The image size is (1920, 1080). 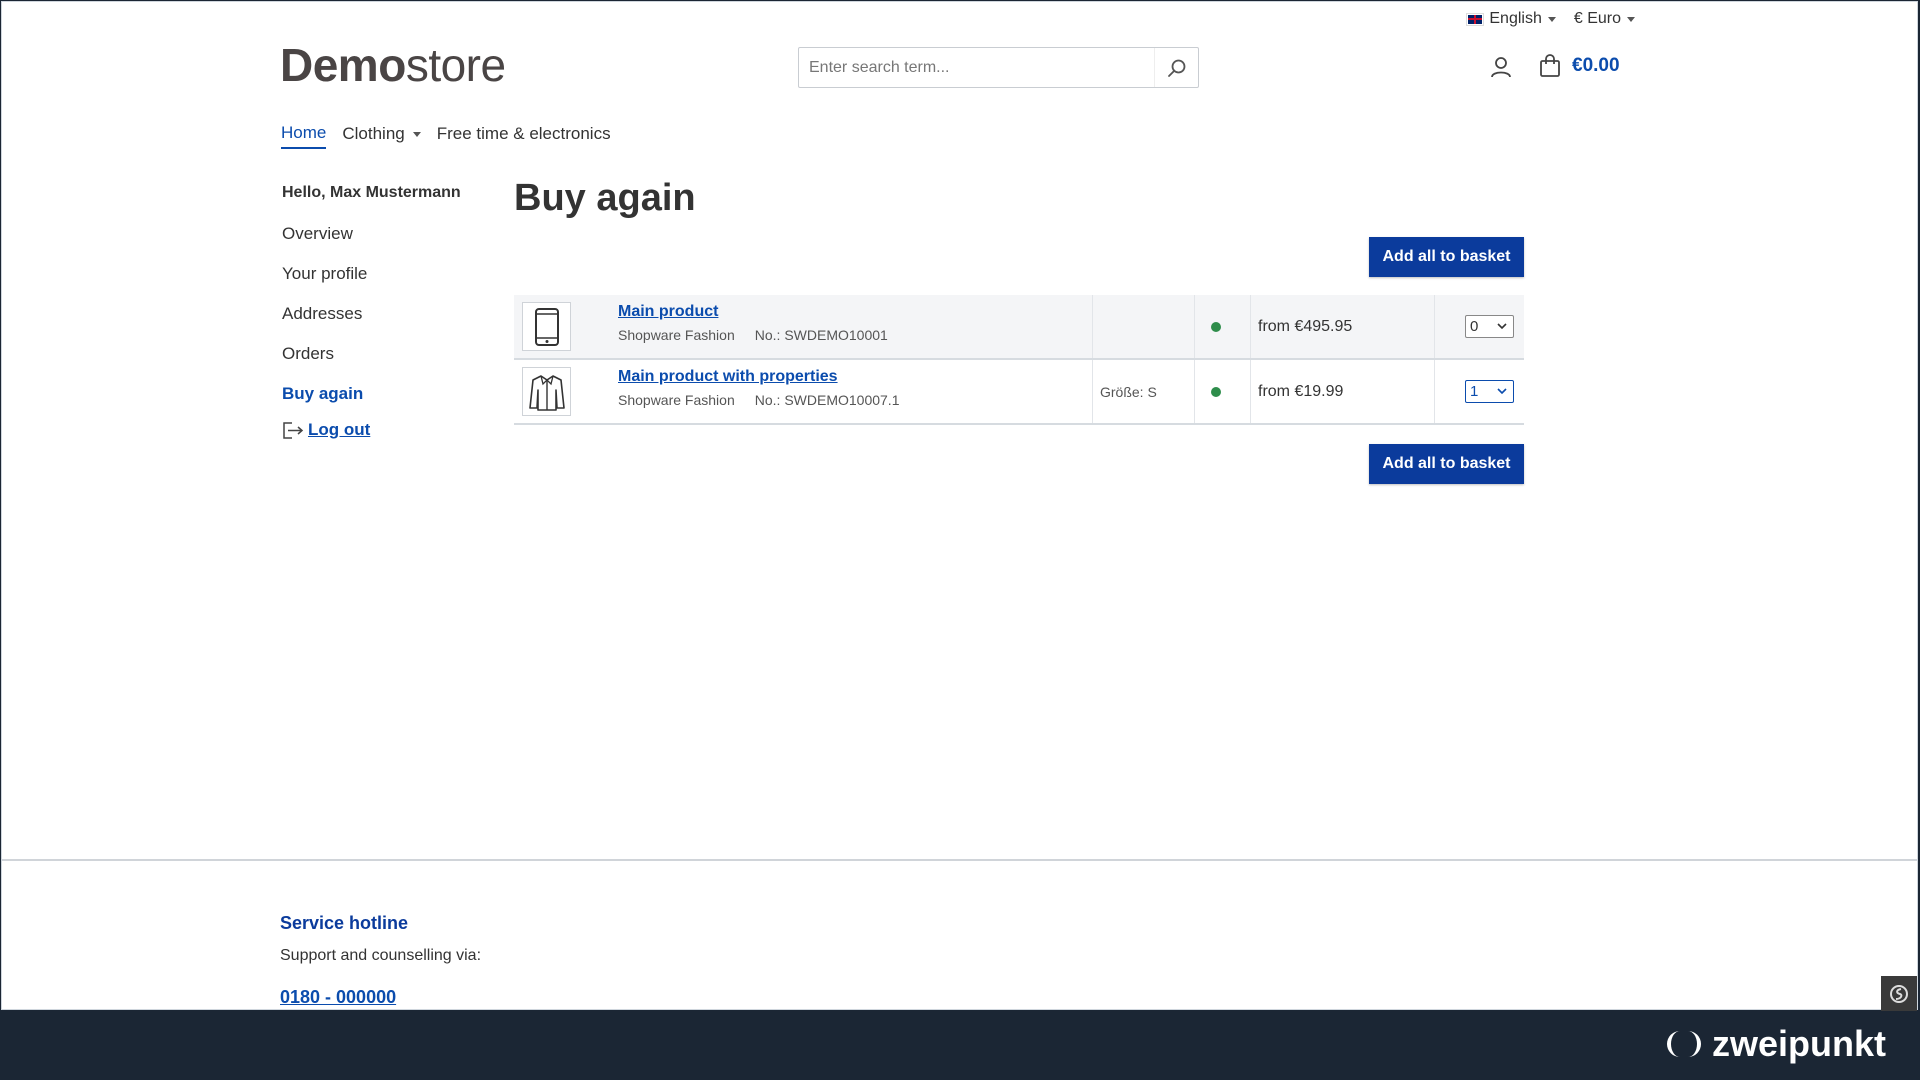 What do you see at coordinates (959, 860) in the screenshot?
I see `footer-divider` at bounding box center [959, 860].